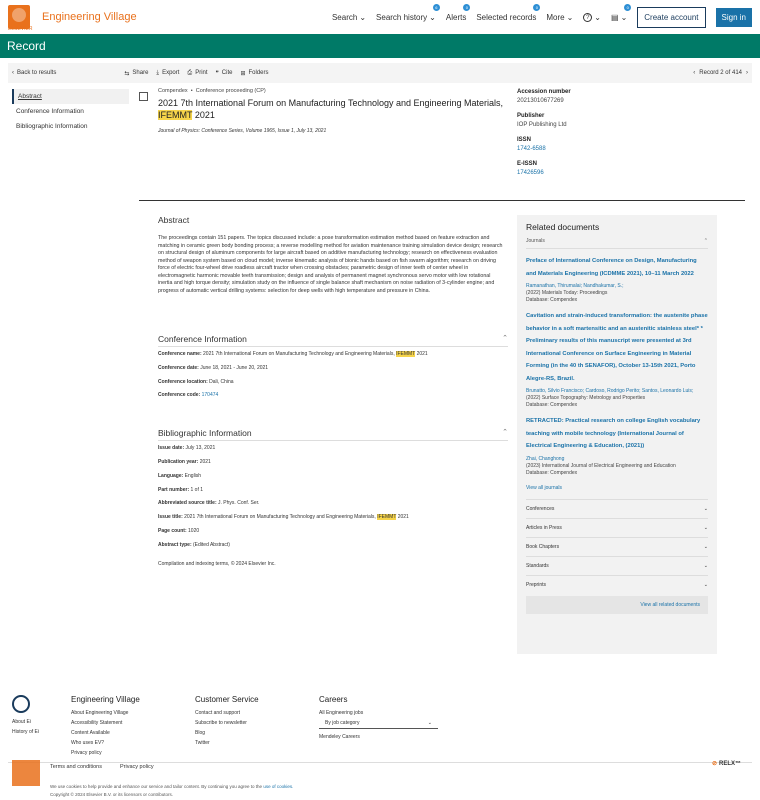 The height and width of the screenshot is (800, 760). What do you see at coordinates (508, 12) in the screenshot?
I see `nav-selected-records: Selected records 0` at bounding box center [508, 12].